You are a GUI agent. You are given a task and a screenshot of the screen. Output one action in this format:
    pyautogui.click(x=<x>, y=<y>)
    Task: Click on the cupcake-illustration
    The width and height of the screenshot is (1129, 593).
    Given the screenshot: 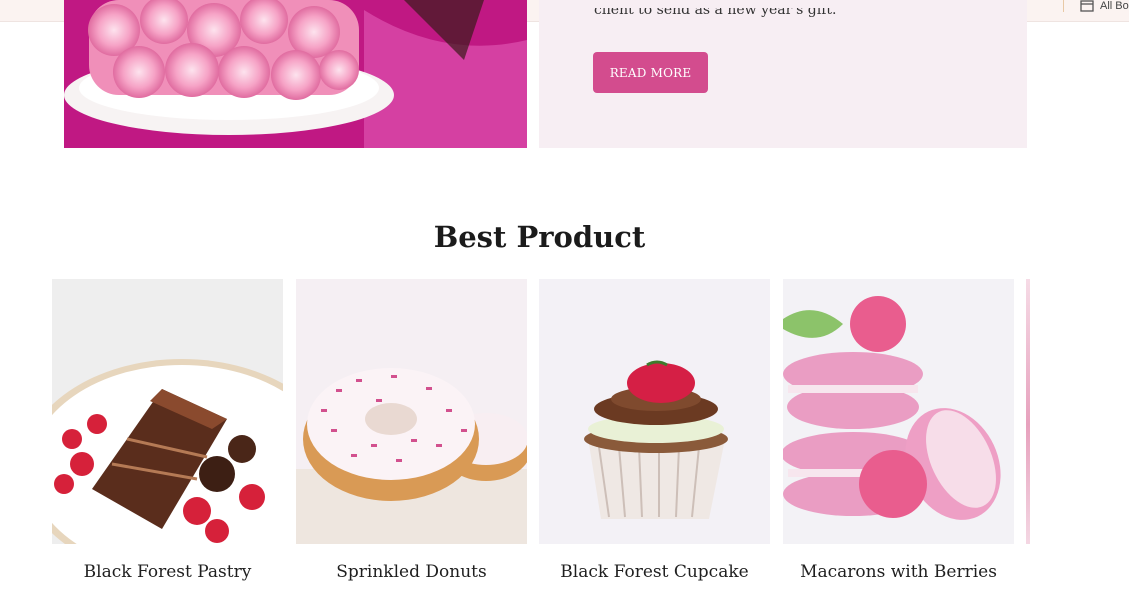 What is the action you would take?
    pyautogui.click(x=654, y=411)
    